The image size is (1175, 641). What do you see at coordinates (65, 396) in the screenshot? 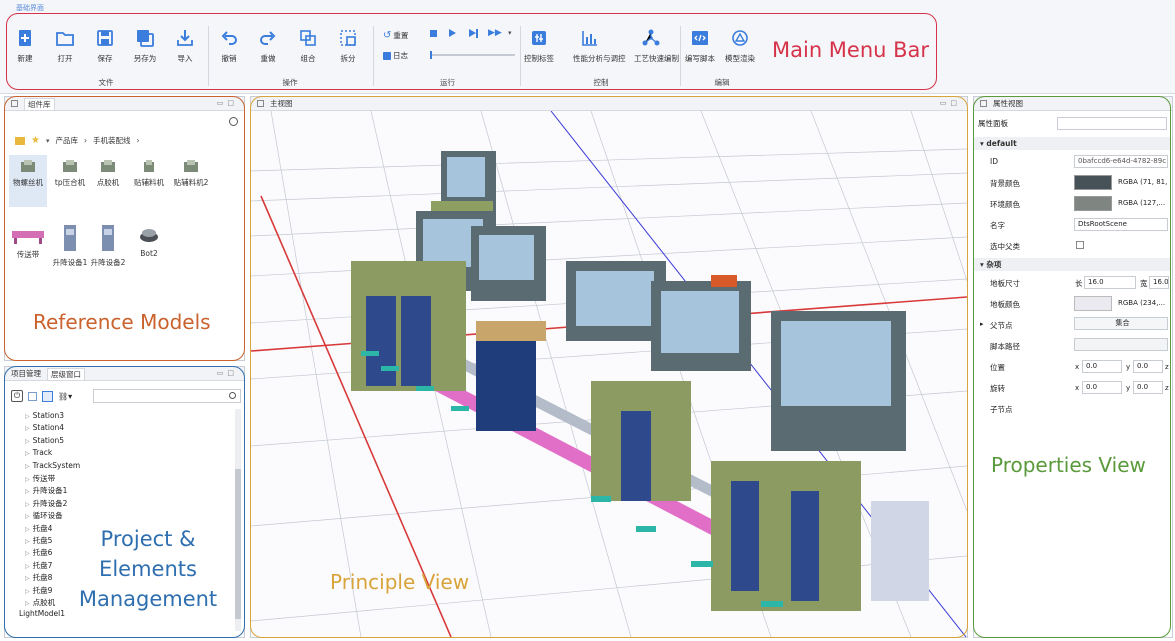
I see `link-icon: ⛓▾` at bounding box center [65, 396].